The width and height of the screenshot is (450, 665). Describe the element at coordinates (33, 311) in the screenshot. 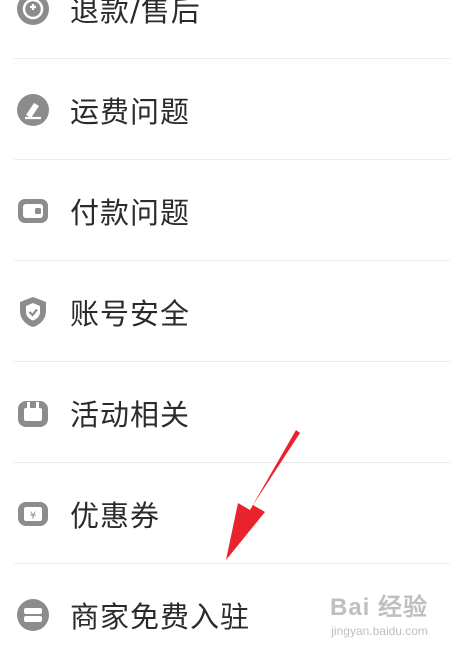

I see `shield-icon` at that location.